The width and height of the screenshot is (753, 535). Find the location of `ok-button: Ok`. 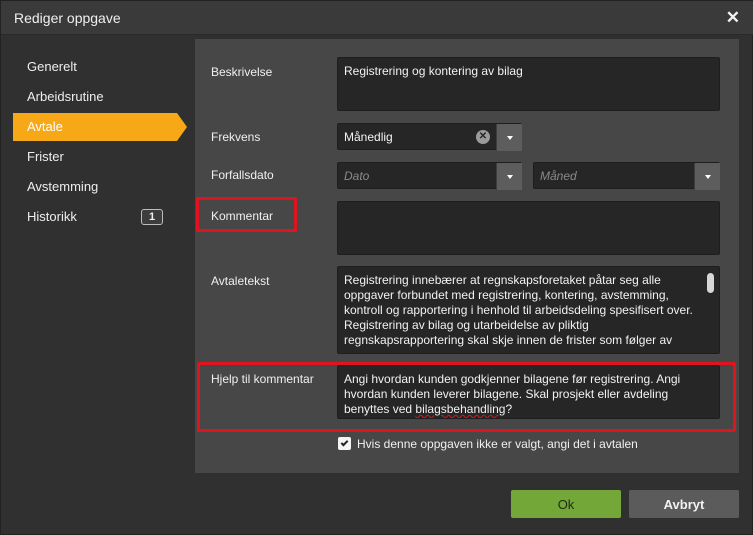

ok-button: Ok is located at coordinates (566, 504).